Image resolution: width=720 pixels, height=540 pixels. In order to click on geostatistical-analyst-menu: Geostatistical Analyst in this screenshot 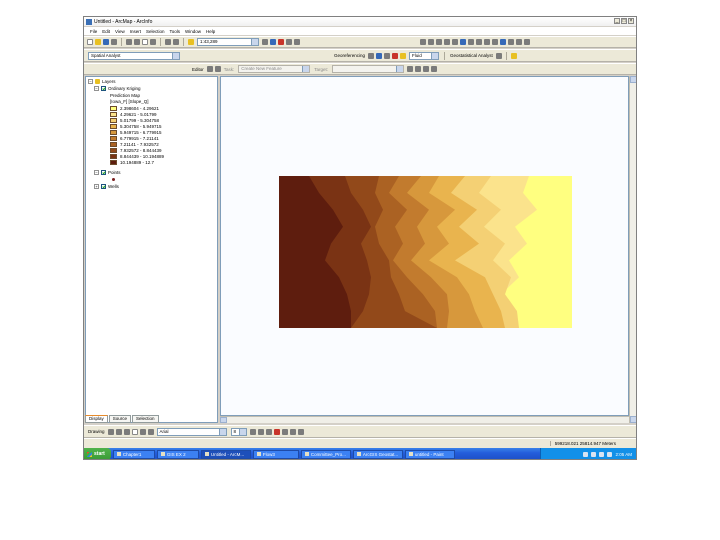, I will do `click(471, 55)`.